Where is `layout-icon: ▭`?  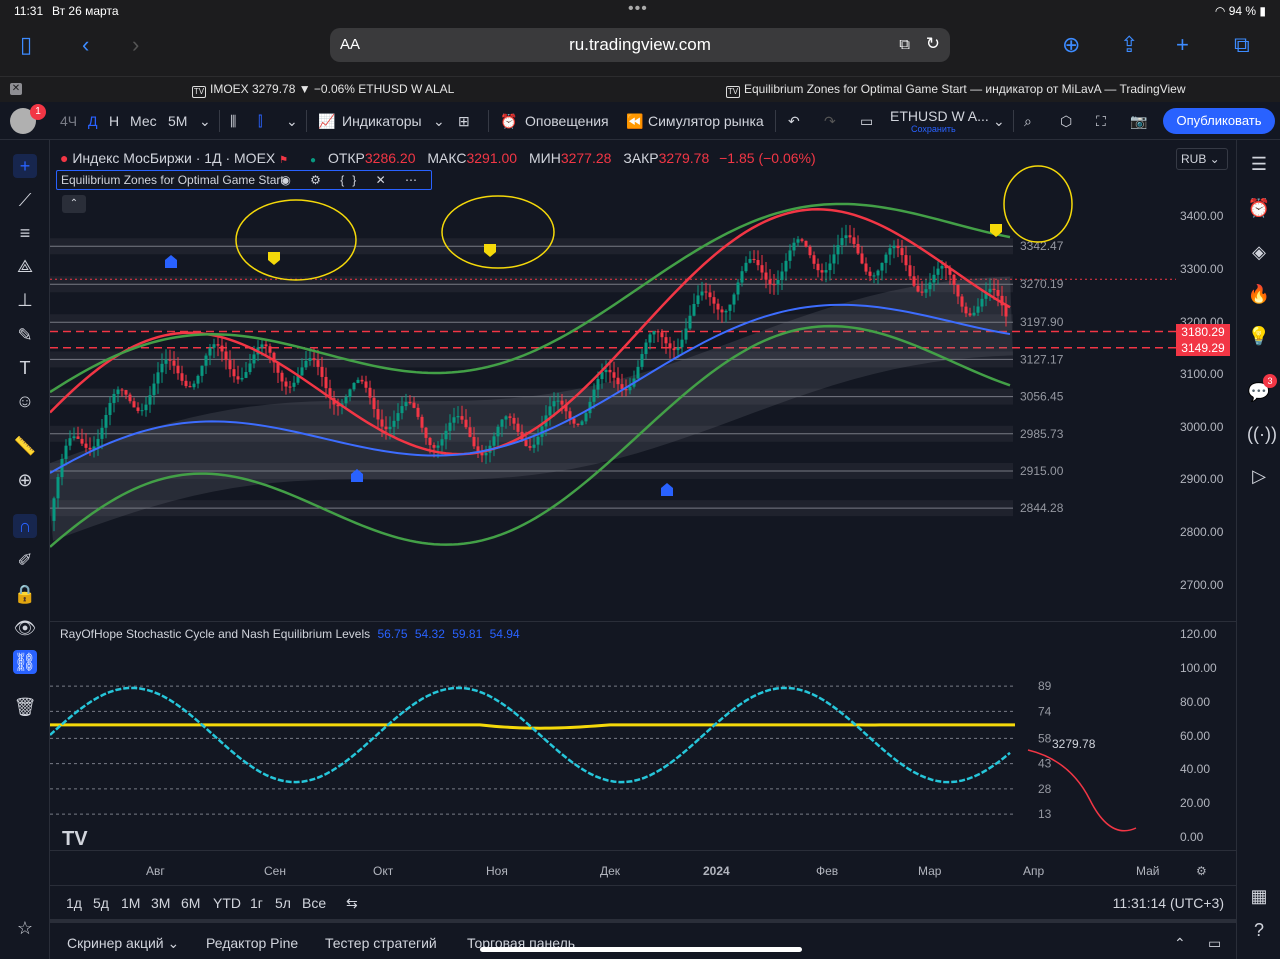 layout-icon: ▭ is located at coordinates (866, 121).